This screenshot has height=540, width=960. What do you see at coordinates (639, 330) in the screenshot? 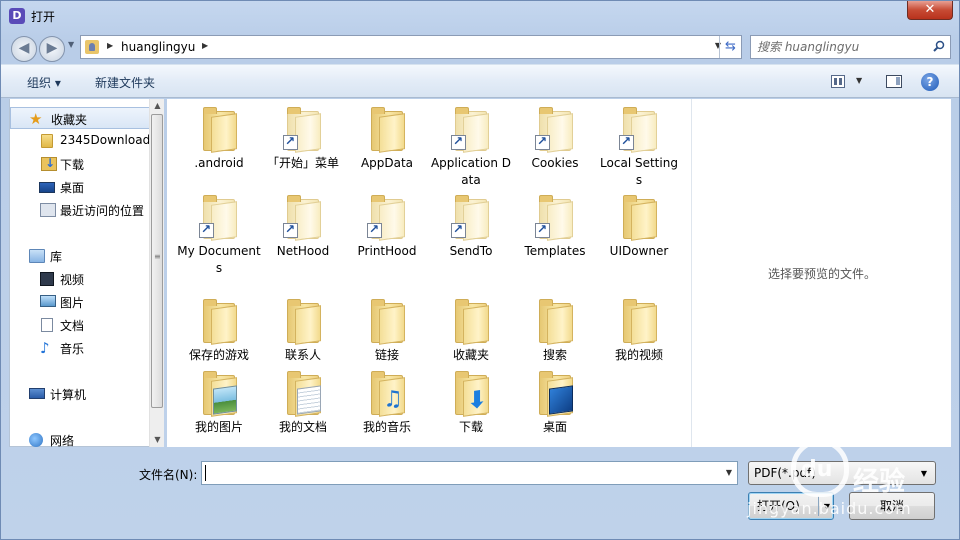
I see `folder-item: 我的视频` at bounding box center [639, 330].